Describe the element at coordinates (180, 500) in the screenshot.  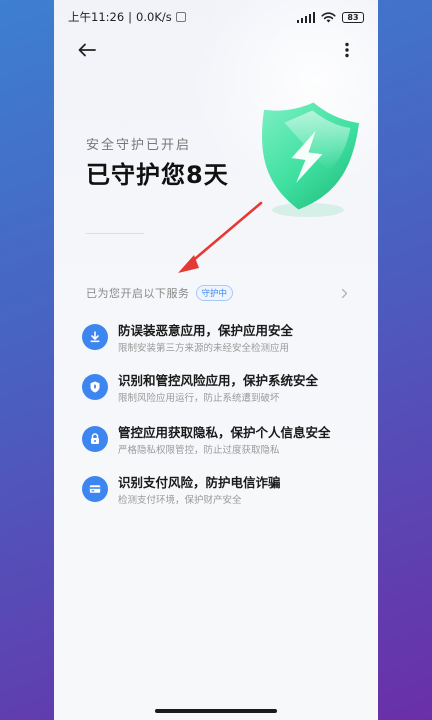
I see `feature-description: 检测支付环境，保护财产安全` at that location.